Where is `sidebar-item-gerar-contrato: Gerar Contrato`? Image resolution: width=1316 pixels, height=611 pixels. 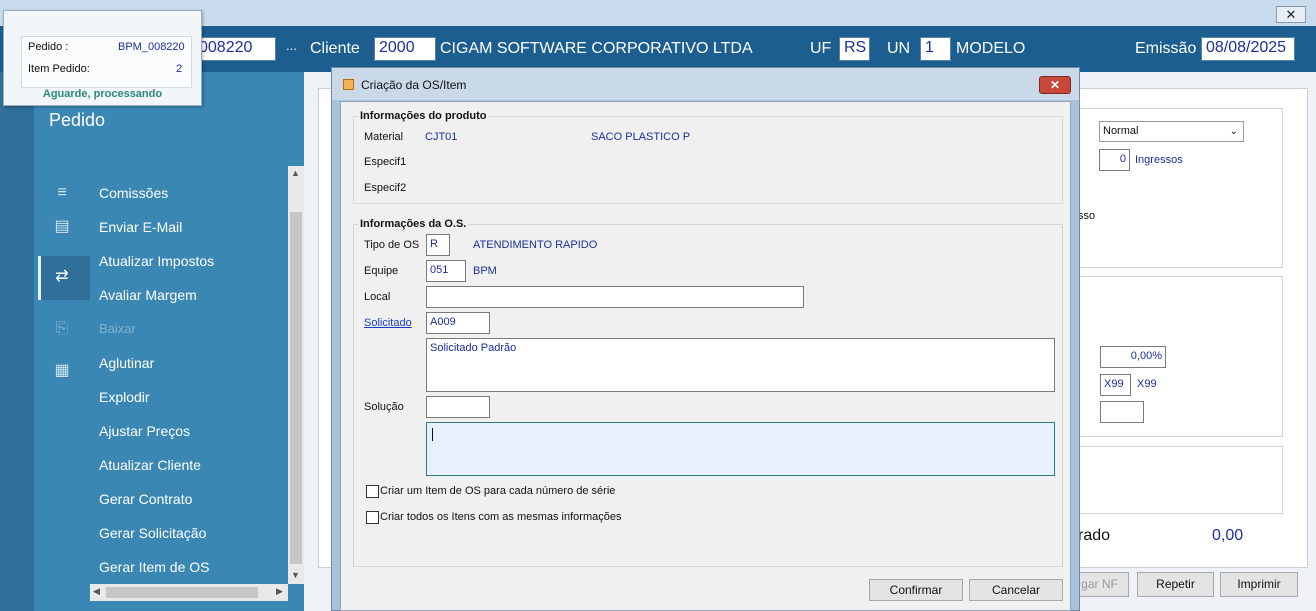 sidebar-item-gerar-contrato: Gerar Contrato is located at coordinates (145, 499).